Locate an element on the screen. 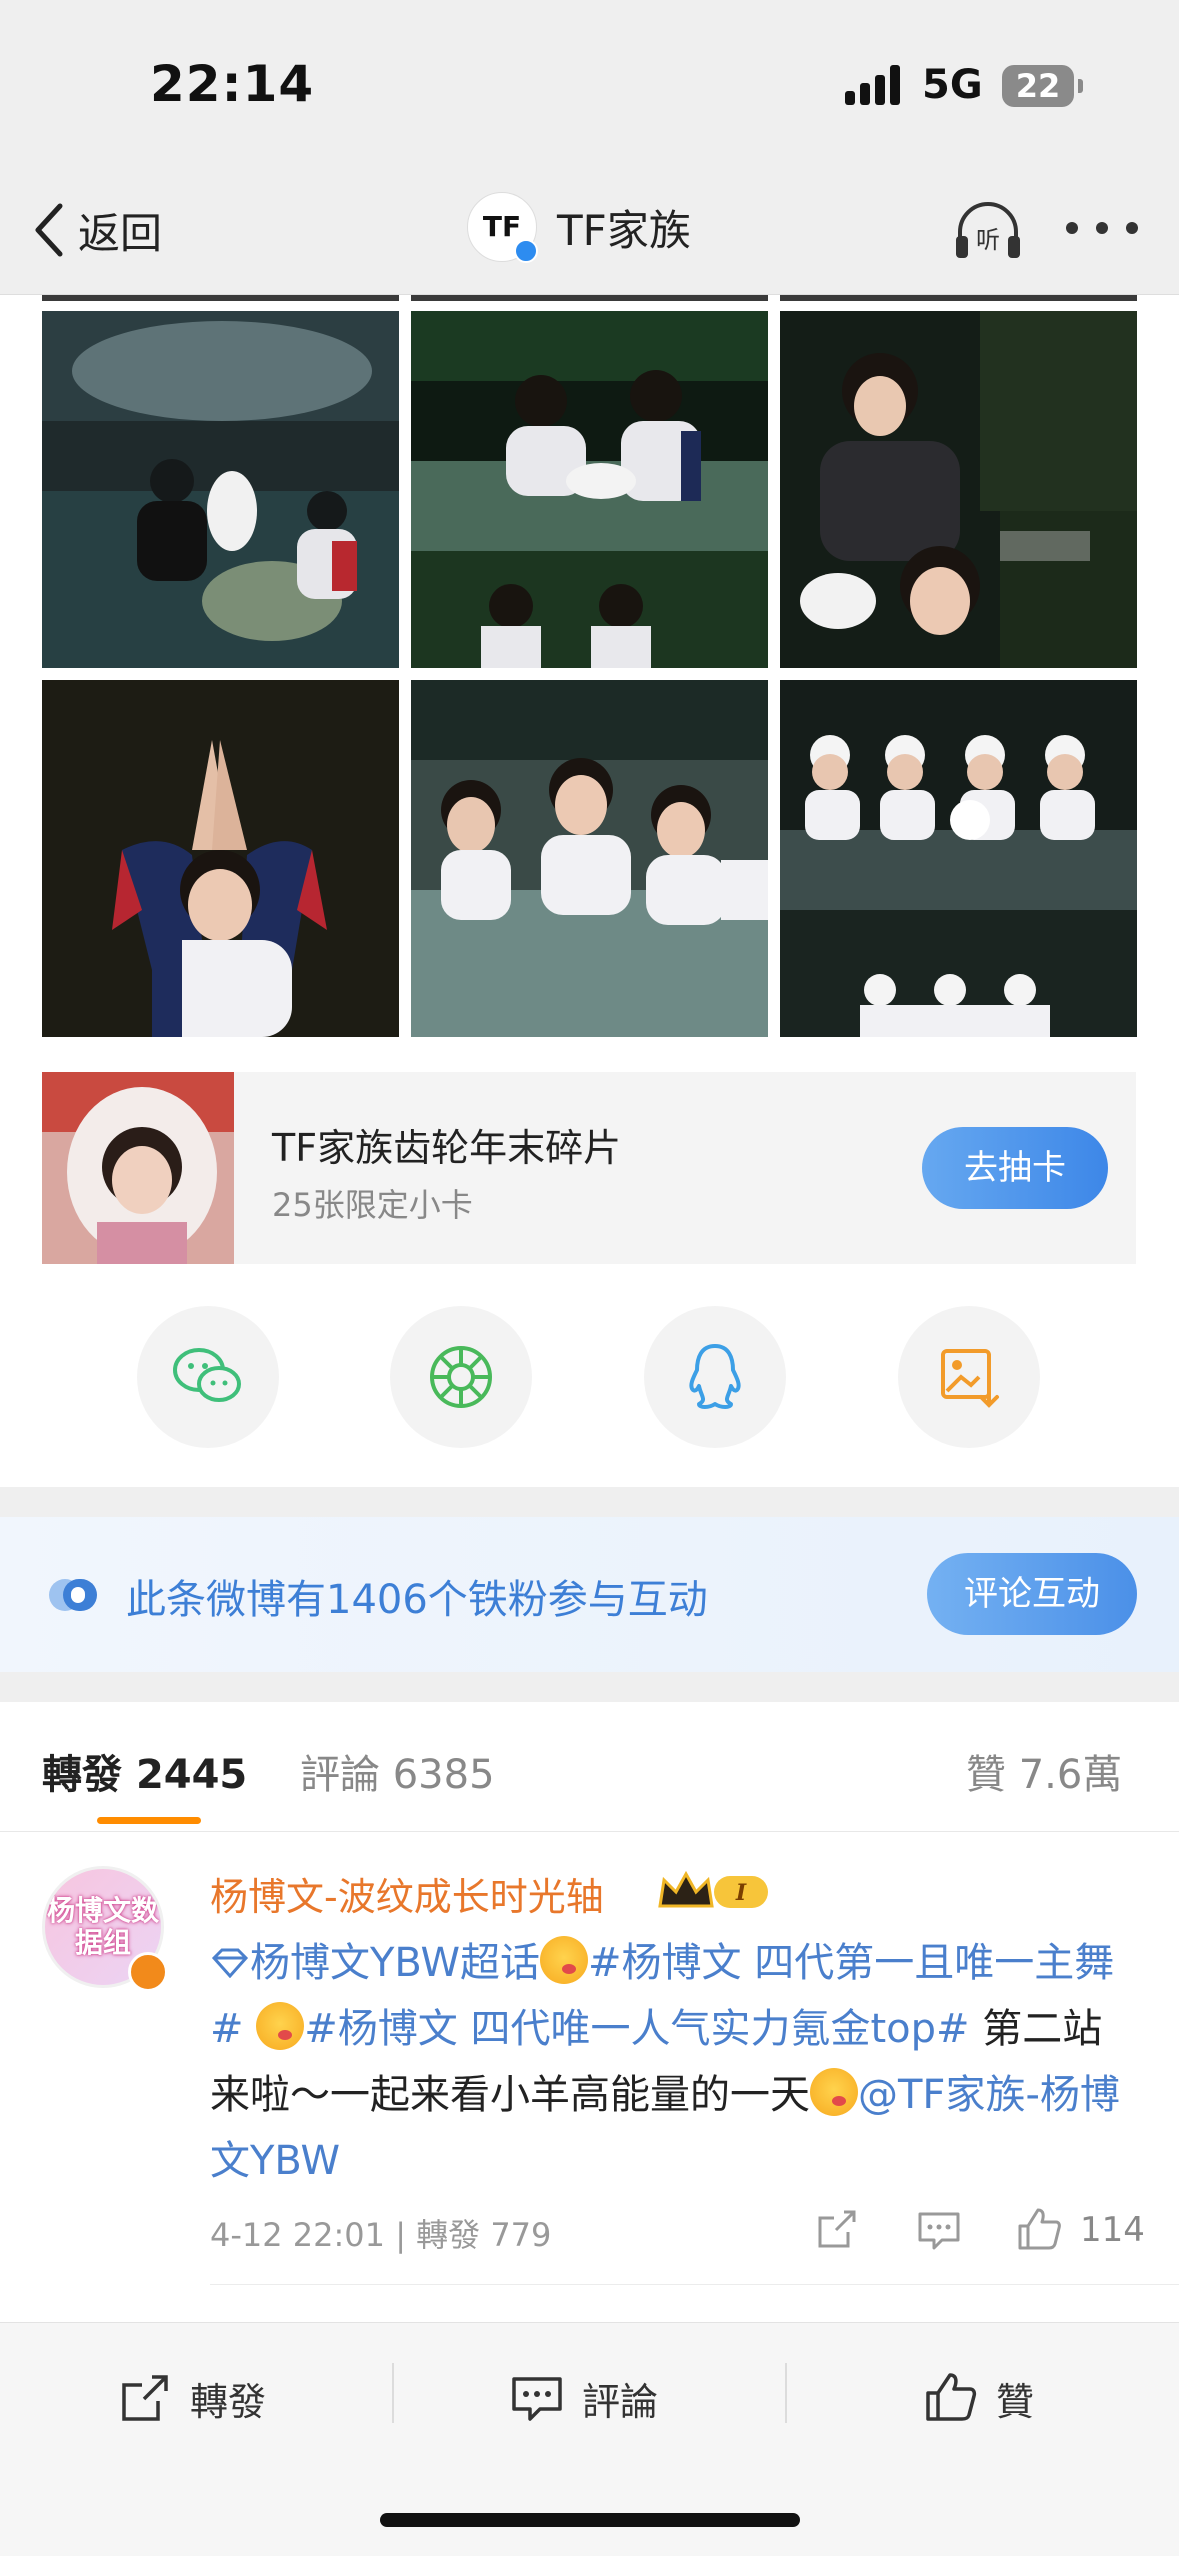  avatar-text: 杨博文数据组 is located at coordinates (102, 1926).